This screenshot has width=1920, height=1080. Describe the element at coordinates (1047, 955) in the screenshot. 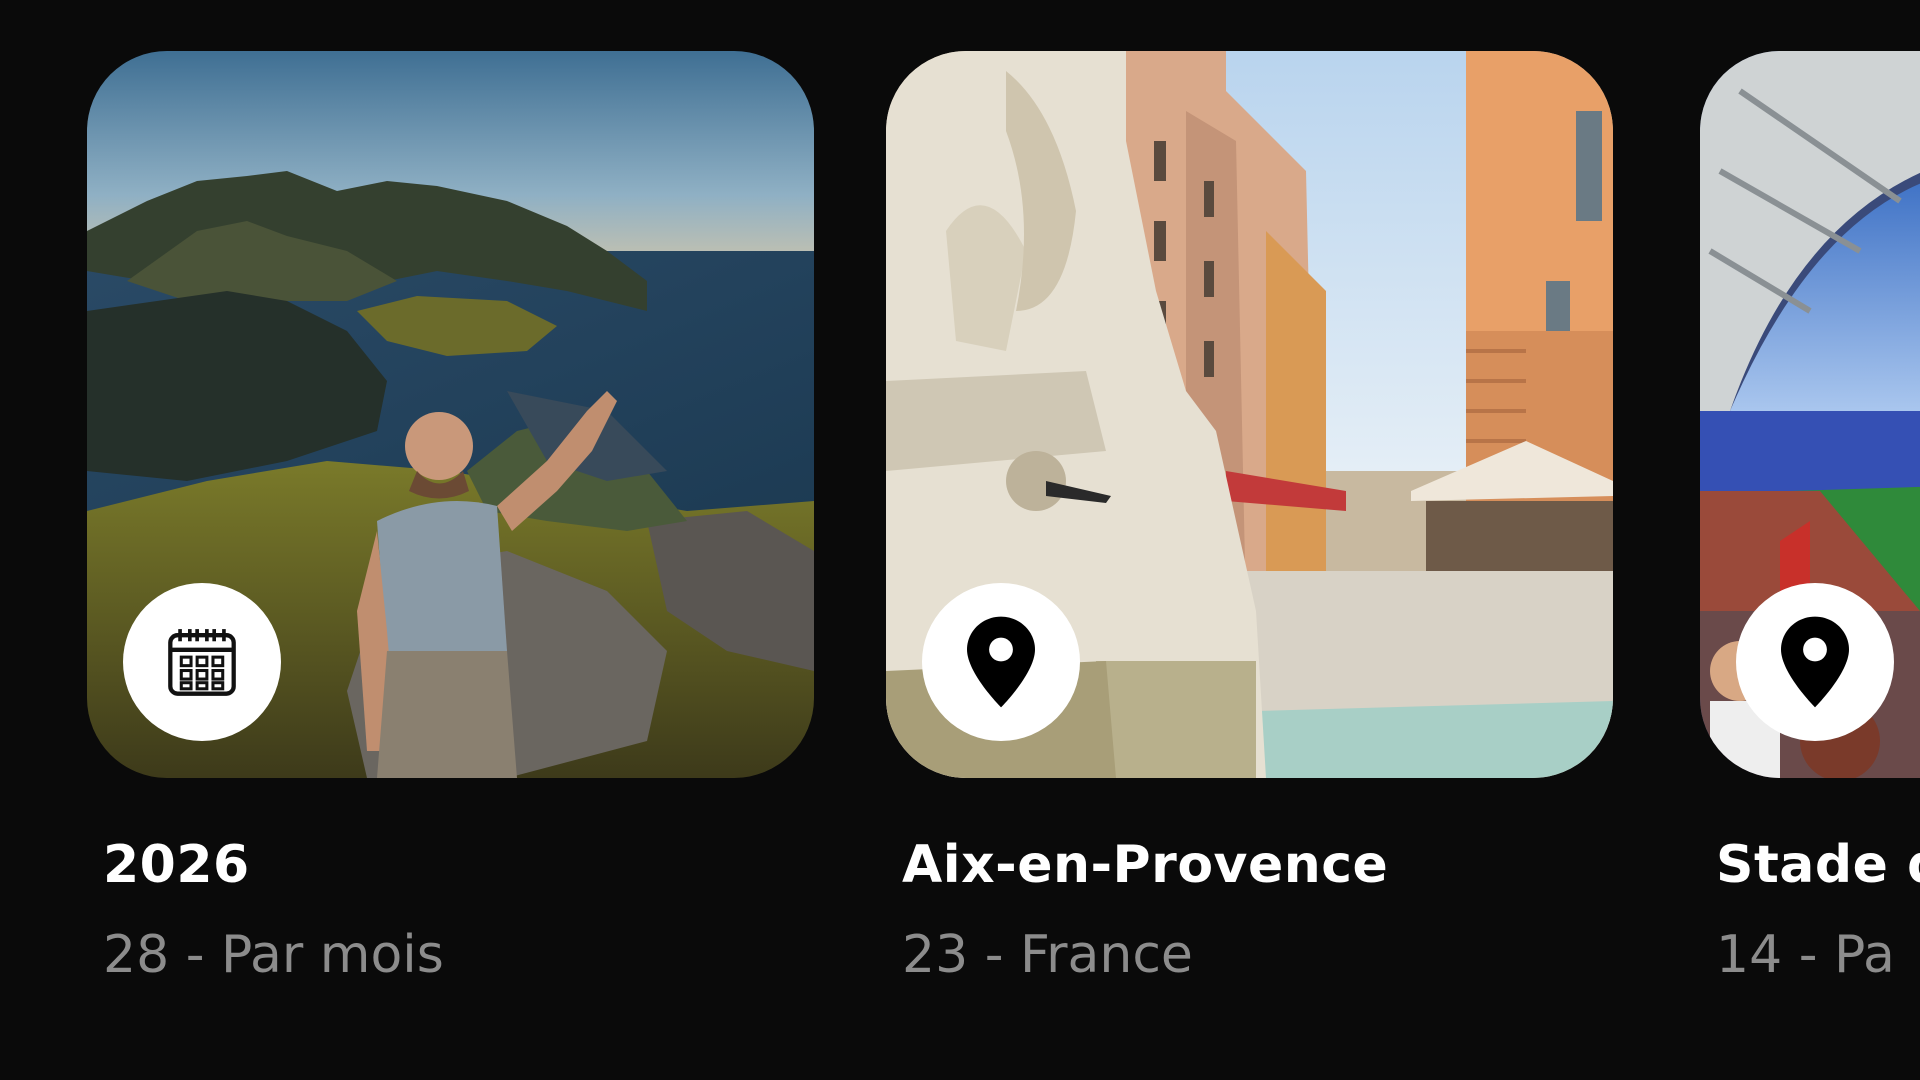

I see `album-subtitle: 23 - France` at that location.